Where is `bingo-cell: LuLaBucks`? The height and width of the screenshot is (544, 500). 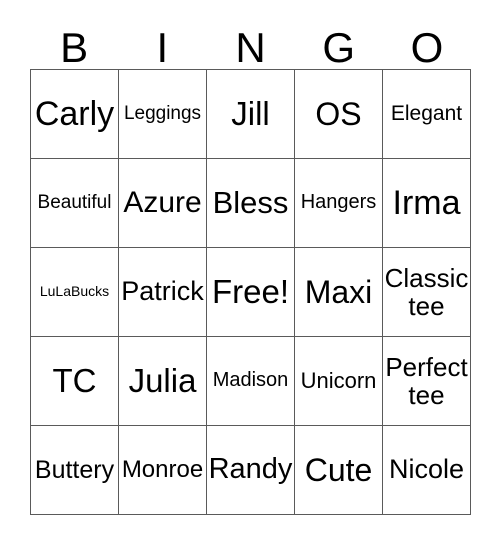 bingo-cell: LuLaBucks is located at coordinates (75, 292).